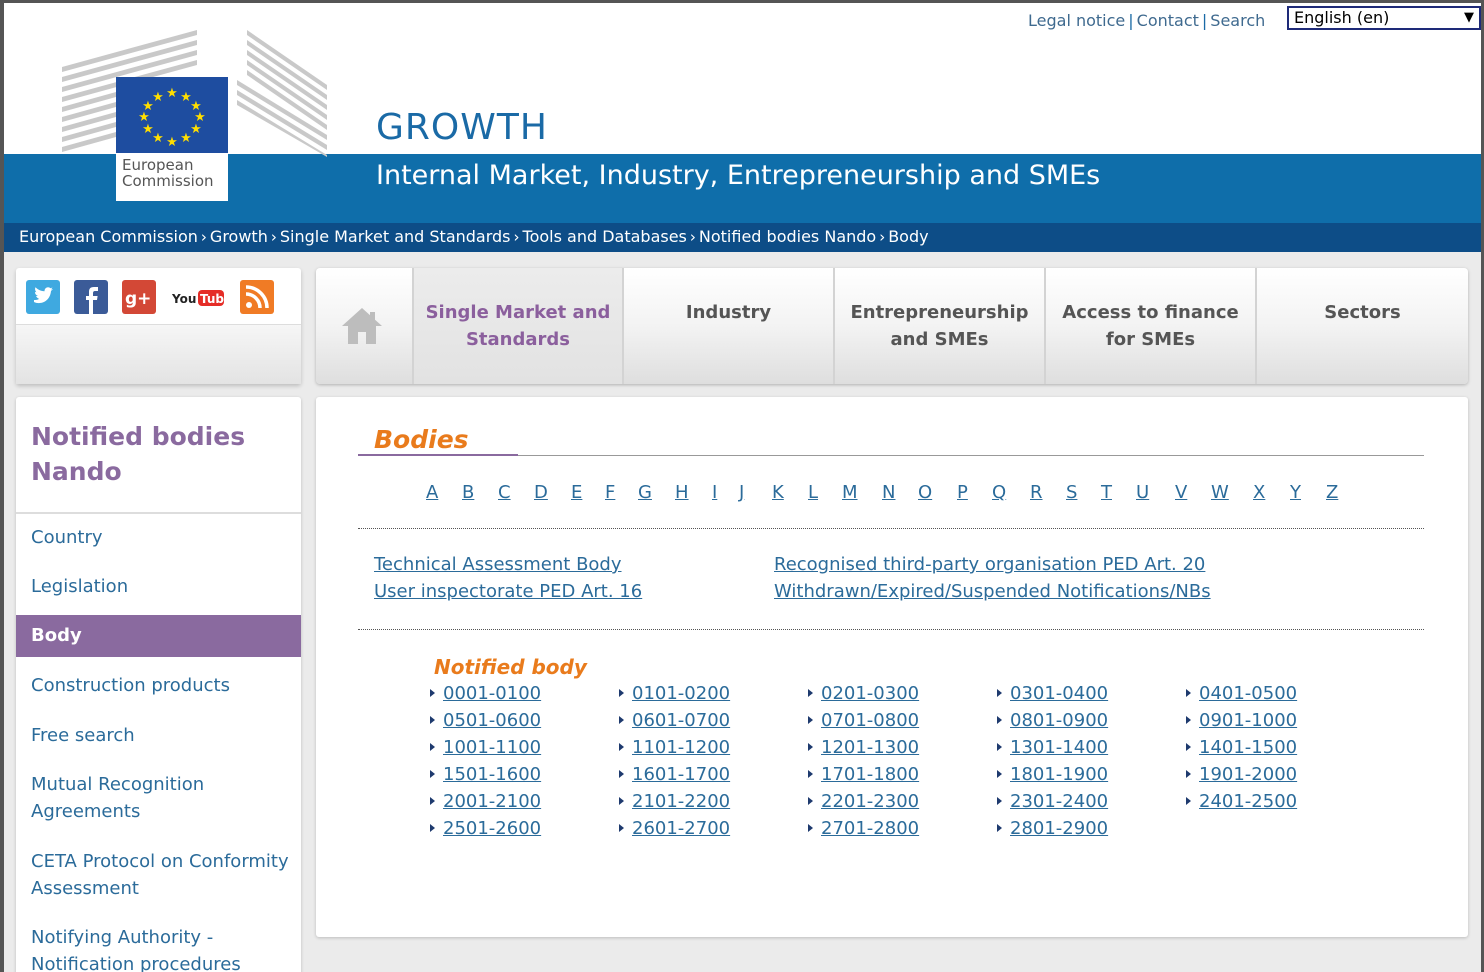 Image resolution: width=1484 pixels, height=972 pixels. What do you see at coordinates (172, 115) in the screenshot?
I see `eu-flag-icon: ★ ★ ★ ★ ★ ★ ★ ★ ★ ★ ★ ★` at bounding box center [172, 115].